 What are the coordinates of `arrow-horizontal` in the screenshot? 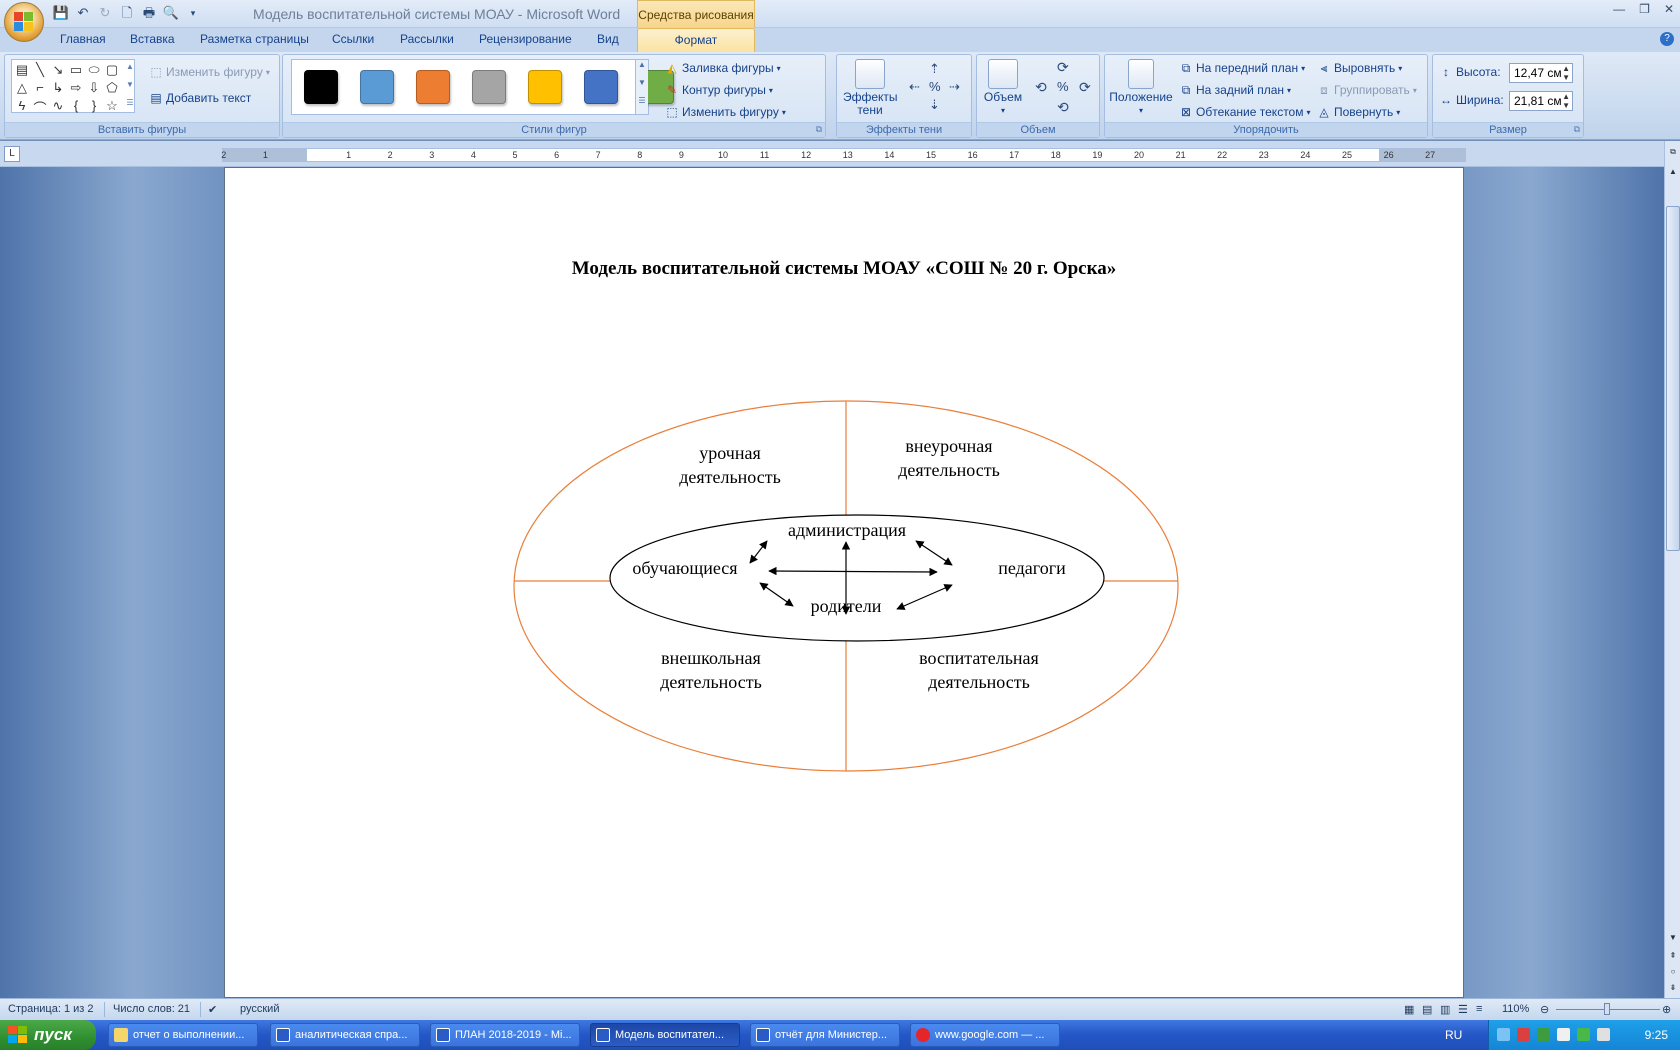 It's located at (853, 571).